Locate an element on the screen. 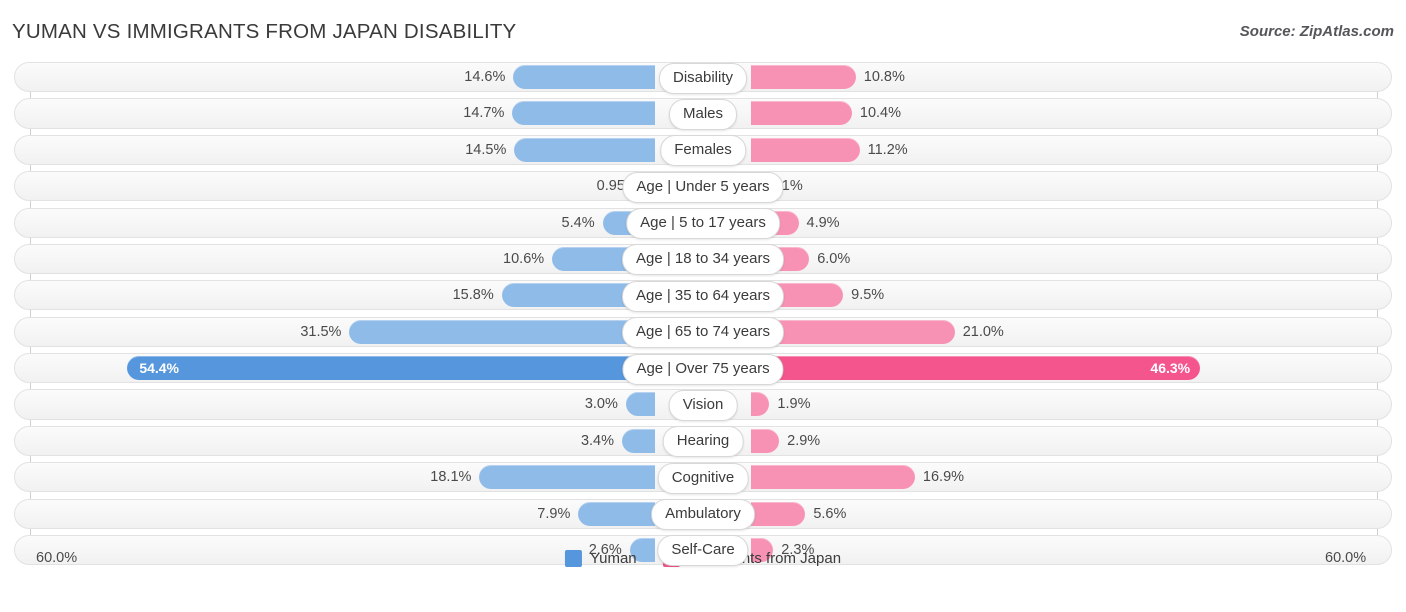 Image resolution: width=1406 pixels, height=612 pixels. value-label-yuman: 18.1% is located at coordinates (451, 477).